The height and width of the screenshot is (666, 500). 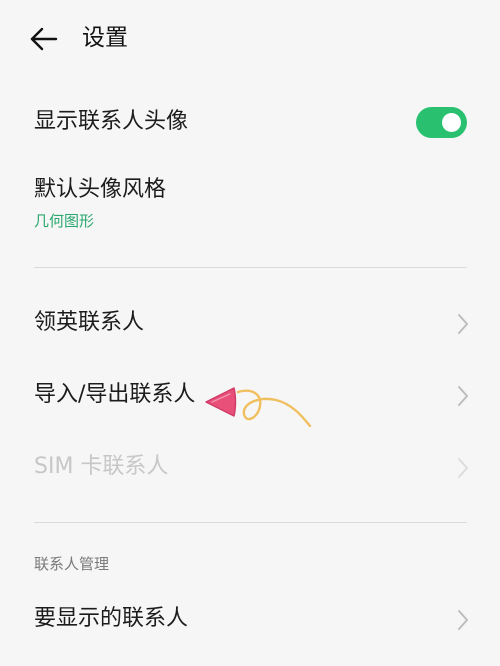 What do you see at coordinates (250, 620) in the screenshot?
I see `contacts-to-display-row: 要显示的联系人` at bounding box center [250, 620].